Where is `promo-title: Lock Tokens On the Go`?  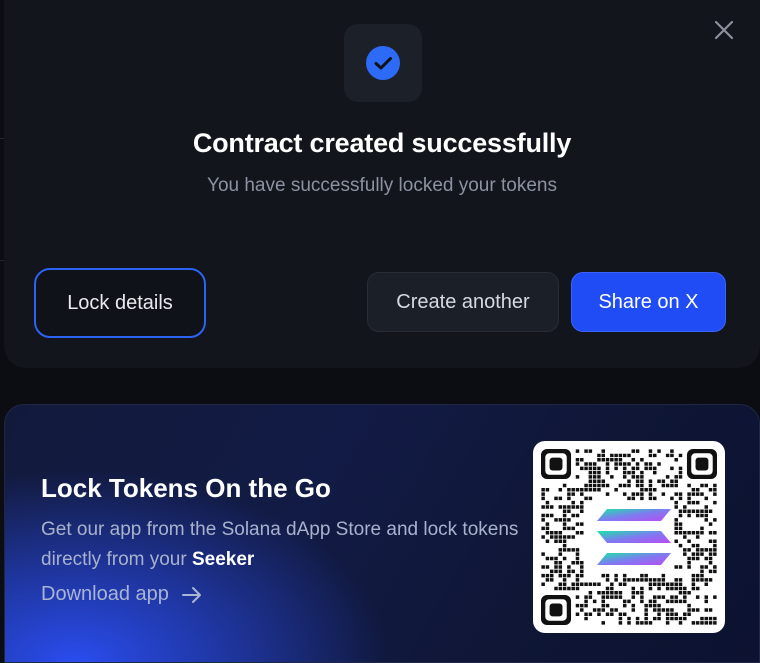
promo-title: Lock Tokens On the Go is located at coordinates (186, 488).